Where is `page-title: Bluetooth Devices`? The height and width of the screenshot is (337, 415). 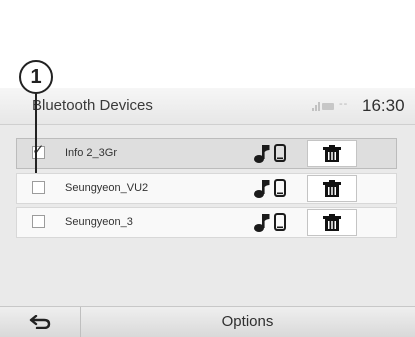 page-title: Bluetooth Devices is located at coordinates (92, 105).